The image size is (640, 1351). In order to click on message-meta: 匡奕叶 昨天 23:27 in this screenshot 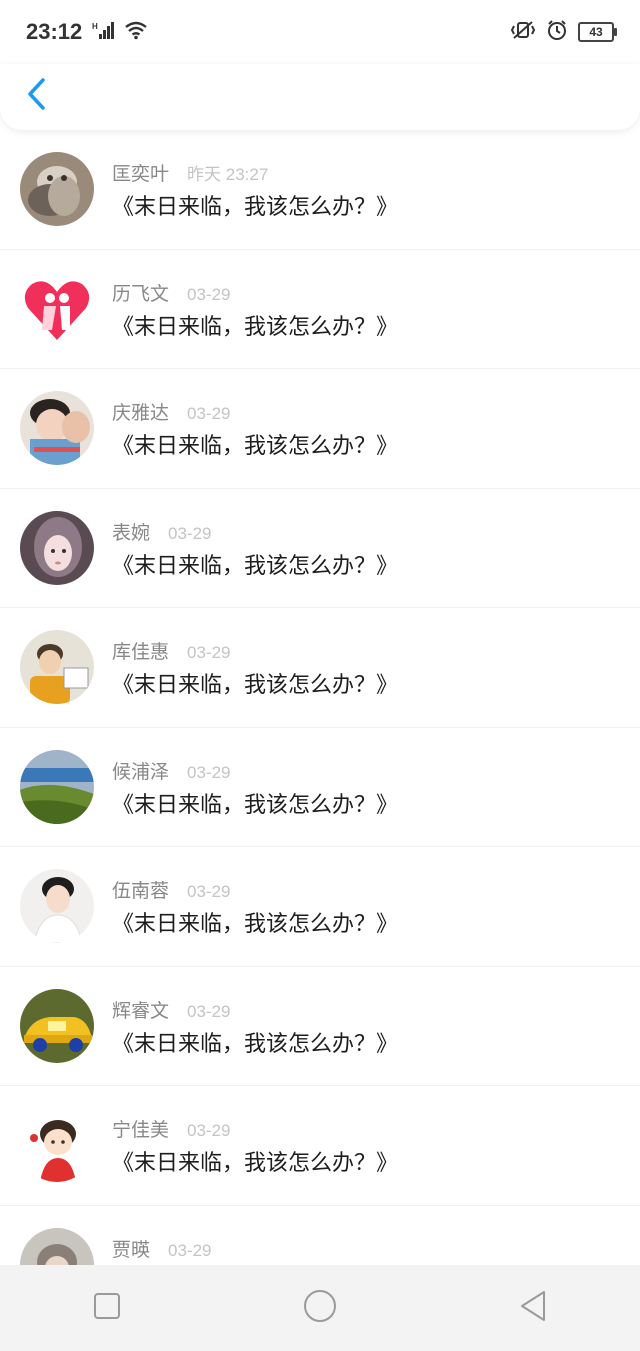, I will do `click(190, 172)`.